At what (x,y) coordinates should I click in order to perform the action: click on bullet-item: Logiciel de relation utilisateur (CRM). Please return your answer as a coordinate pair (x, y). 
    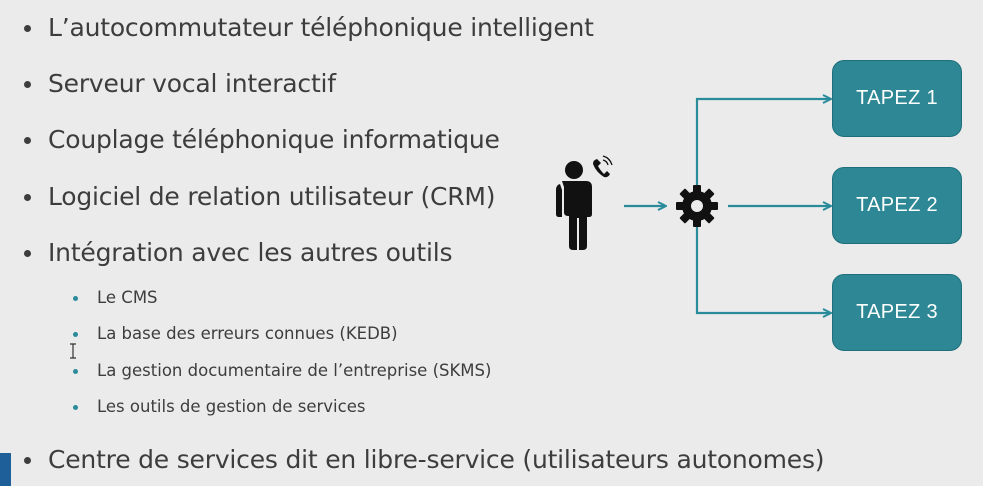
    Looking at the image, I should click on (300, 197).